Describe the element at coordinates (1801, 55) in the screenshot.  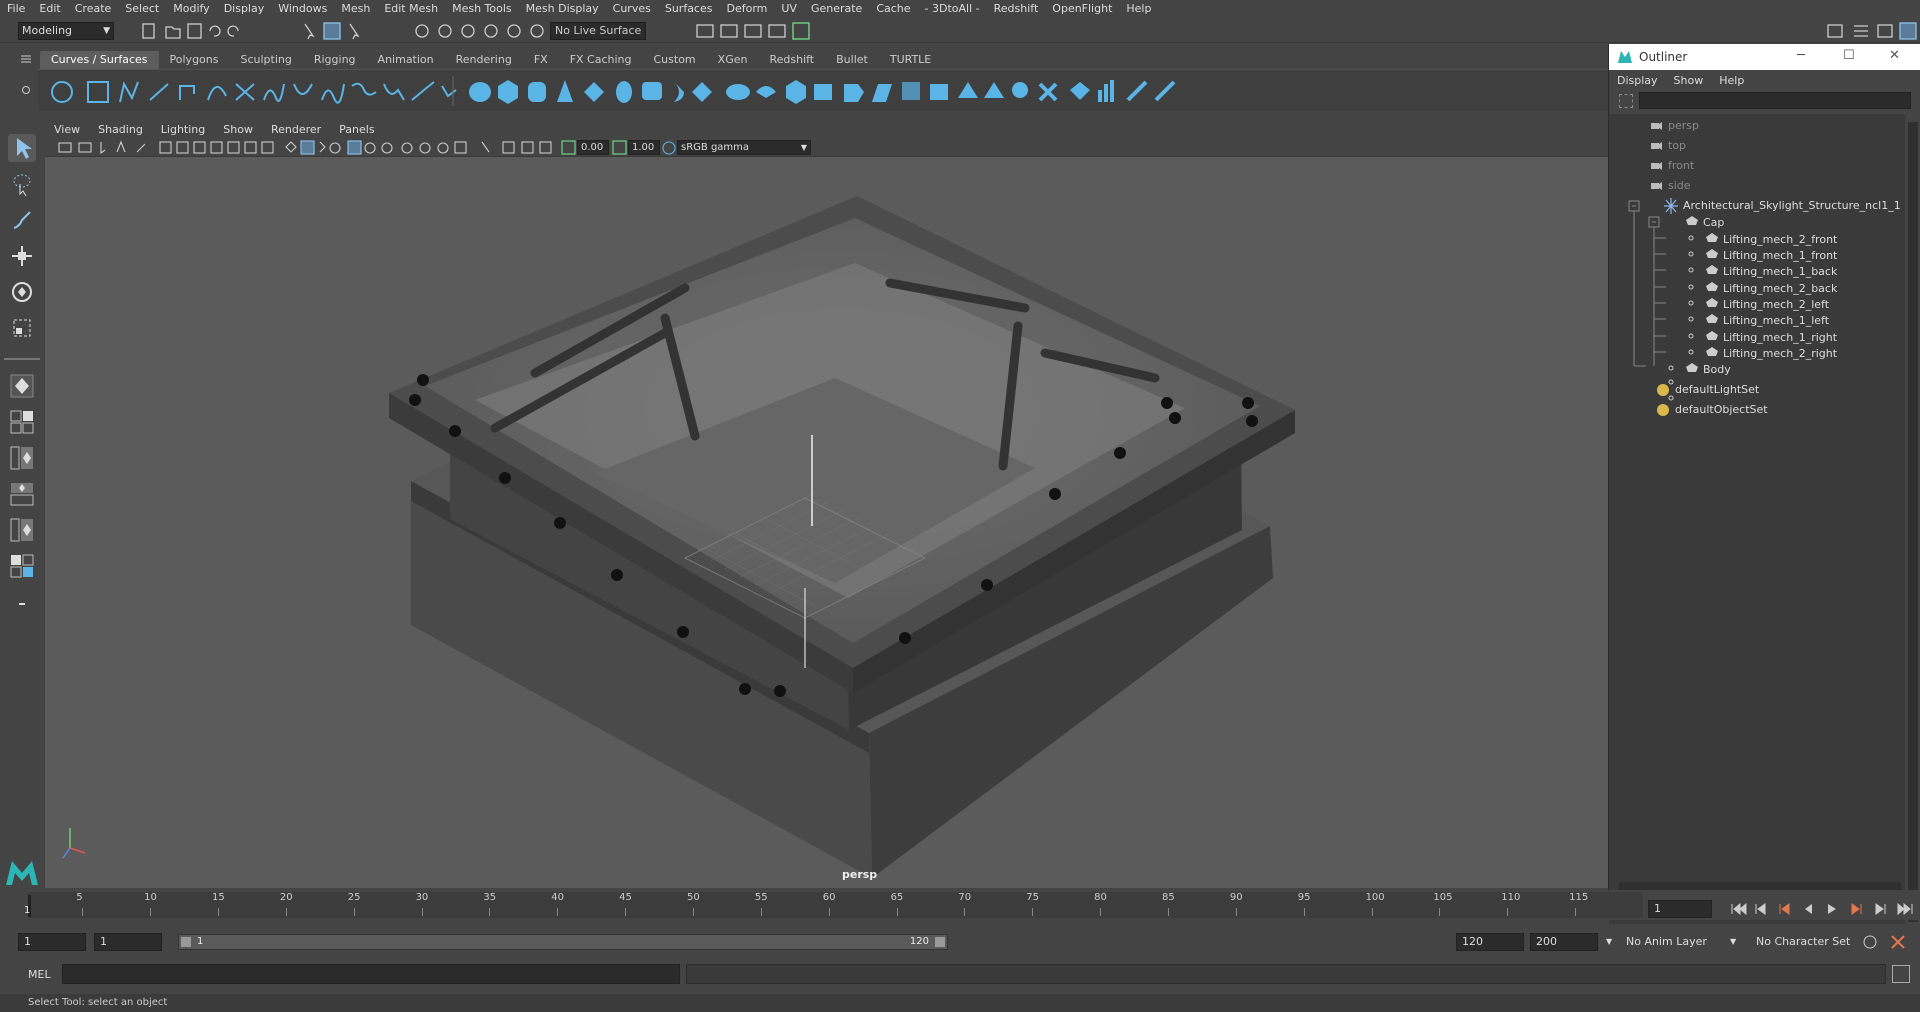
I see `minimize-icon: ─` at that location.